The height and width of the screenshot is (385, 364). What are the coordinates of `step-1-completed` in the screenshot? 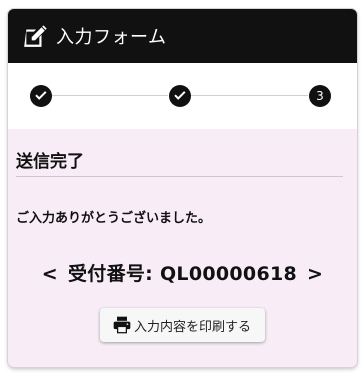 It's located at (41, 96).